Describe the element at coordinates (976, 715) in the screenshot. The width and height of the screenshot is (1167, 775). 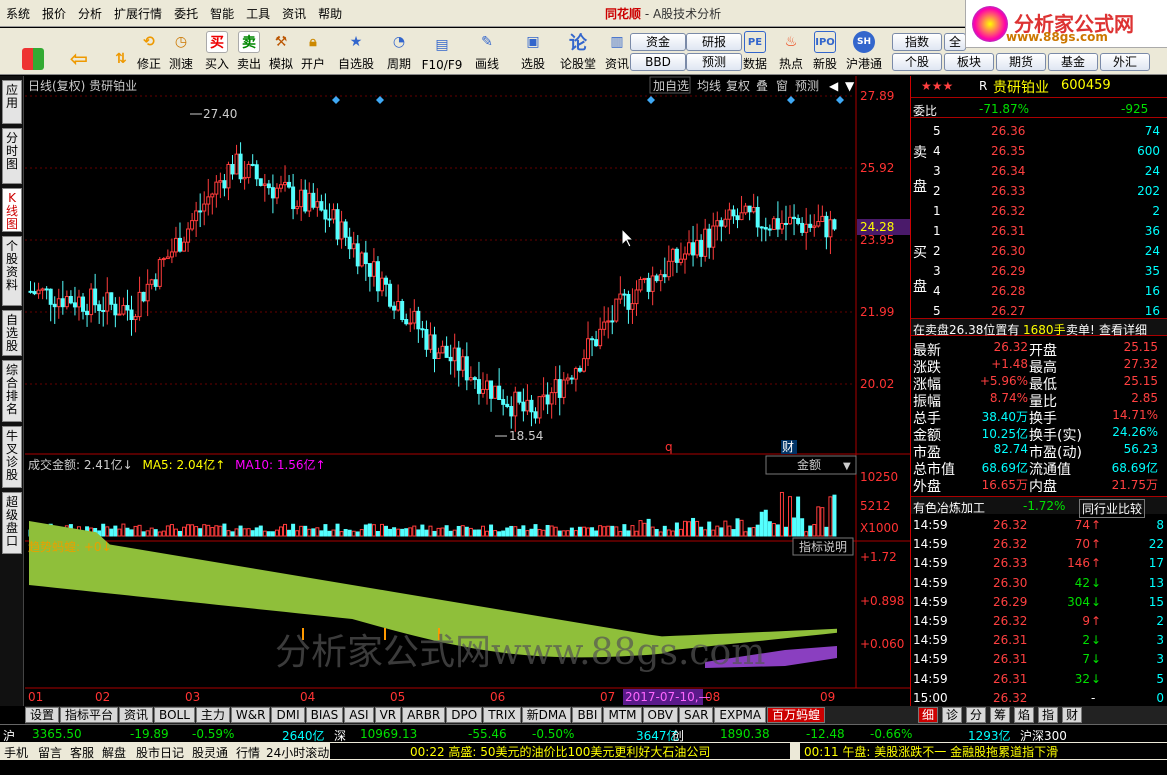
I see `right-tab: 分` at that location.